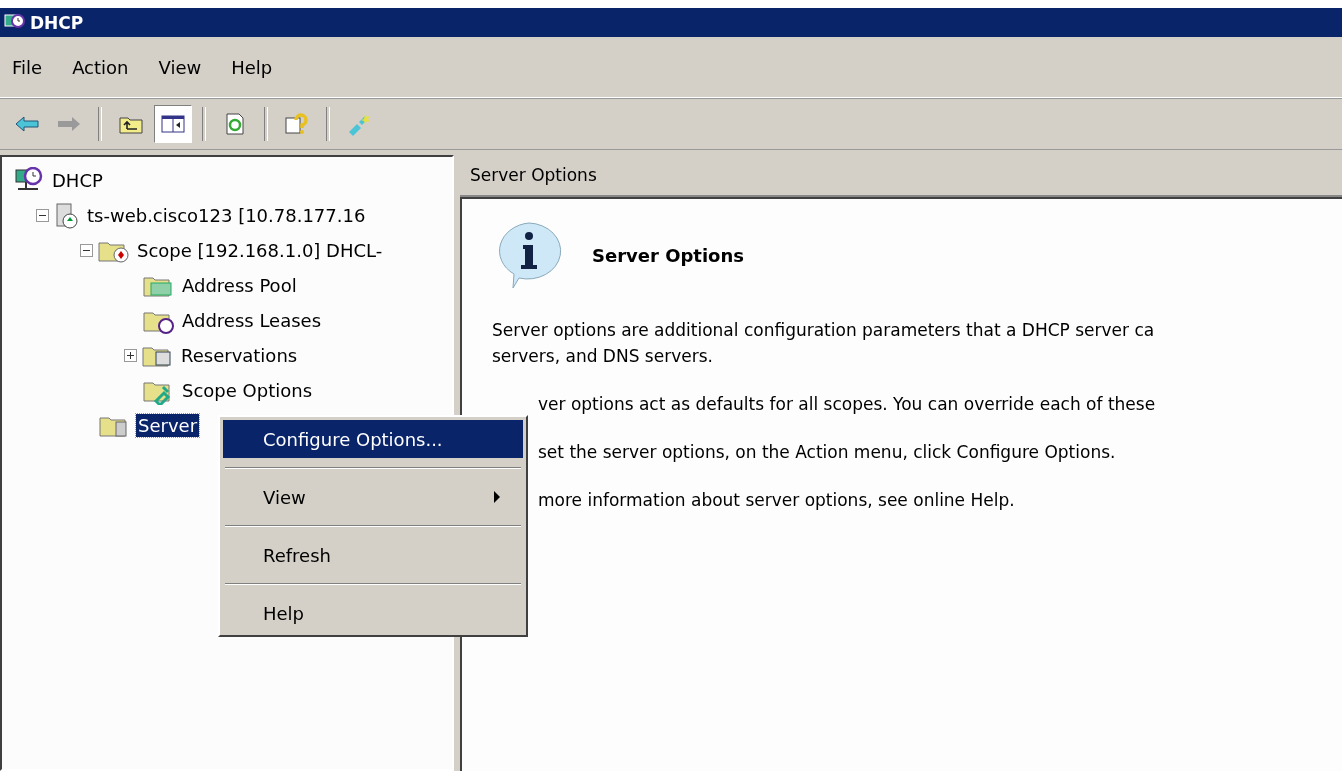 The width and height of the screenshot is (1342, 771). I want to click on back-arrow-icon, so click(27, 124).